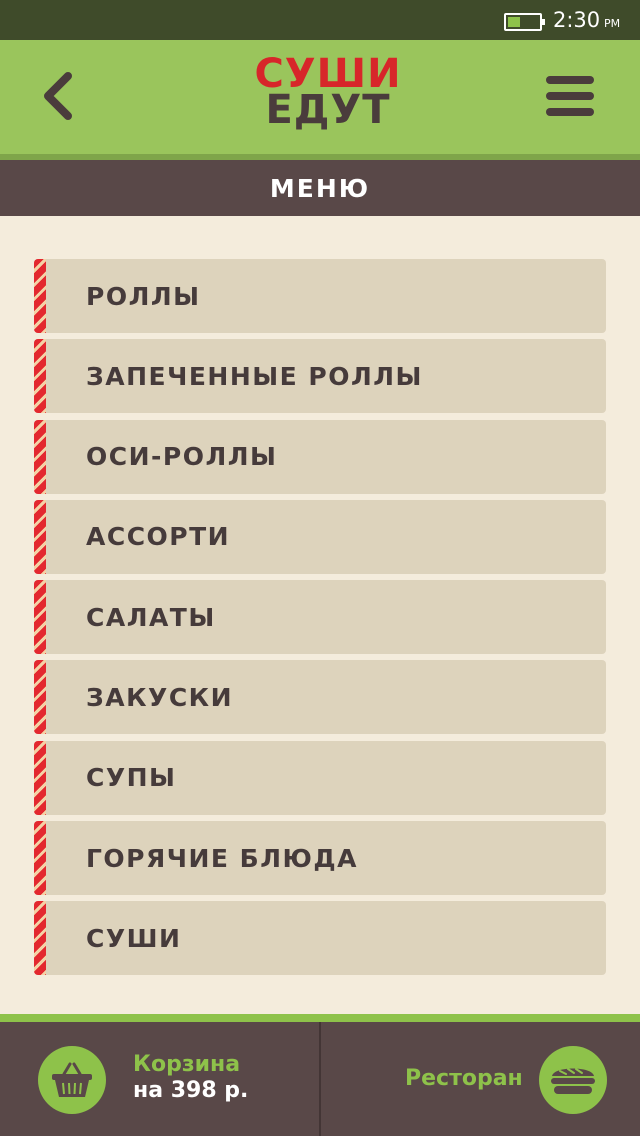 Image resolution: width=640 pixels, height=1136 pixels. I want to click on menu-item-label: СУШИ, so click(134, 938).